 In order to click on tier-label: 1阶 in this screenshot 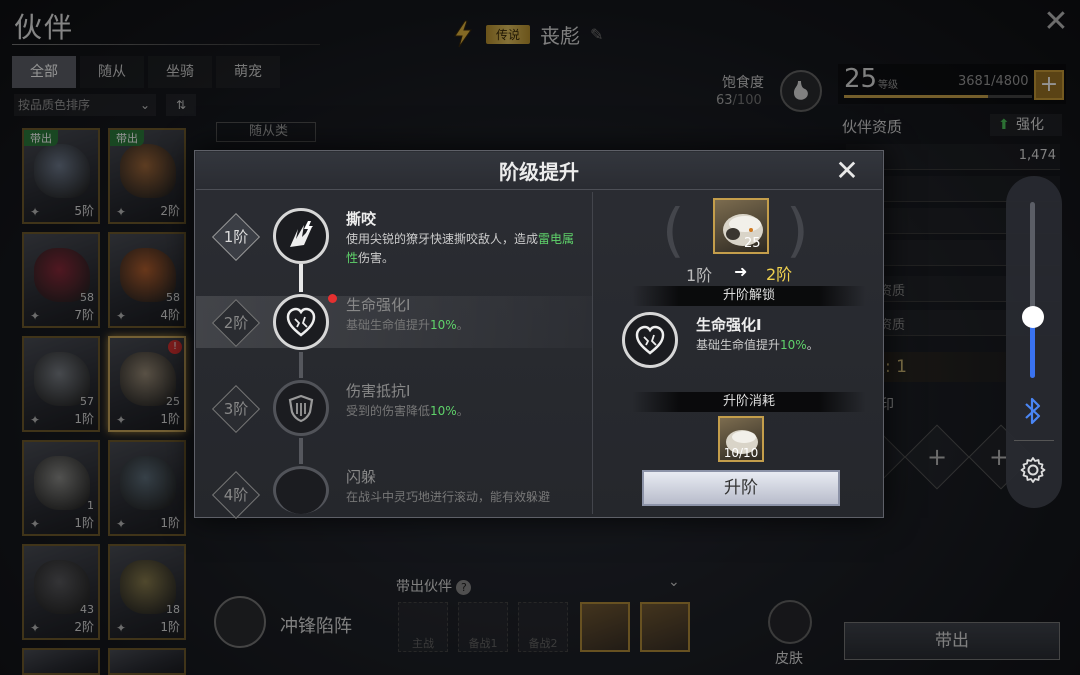, I will do `click(236, 237)`.